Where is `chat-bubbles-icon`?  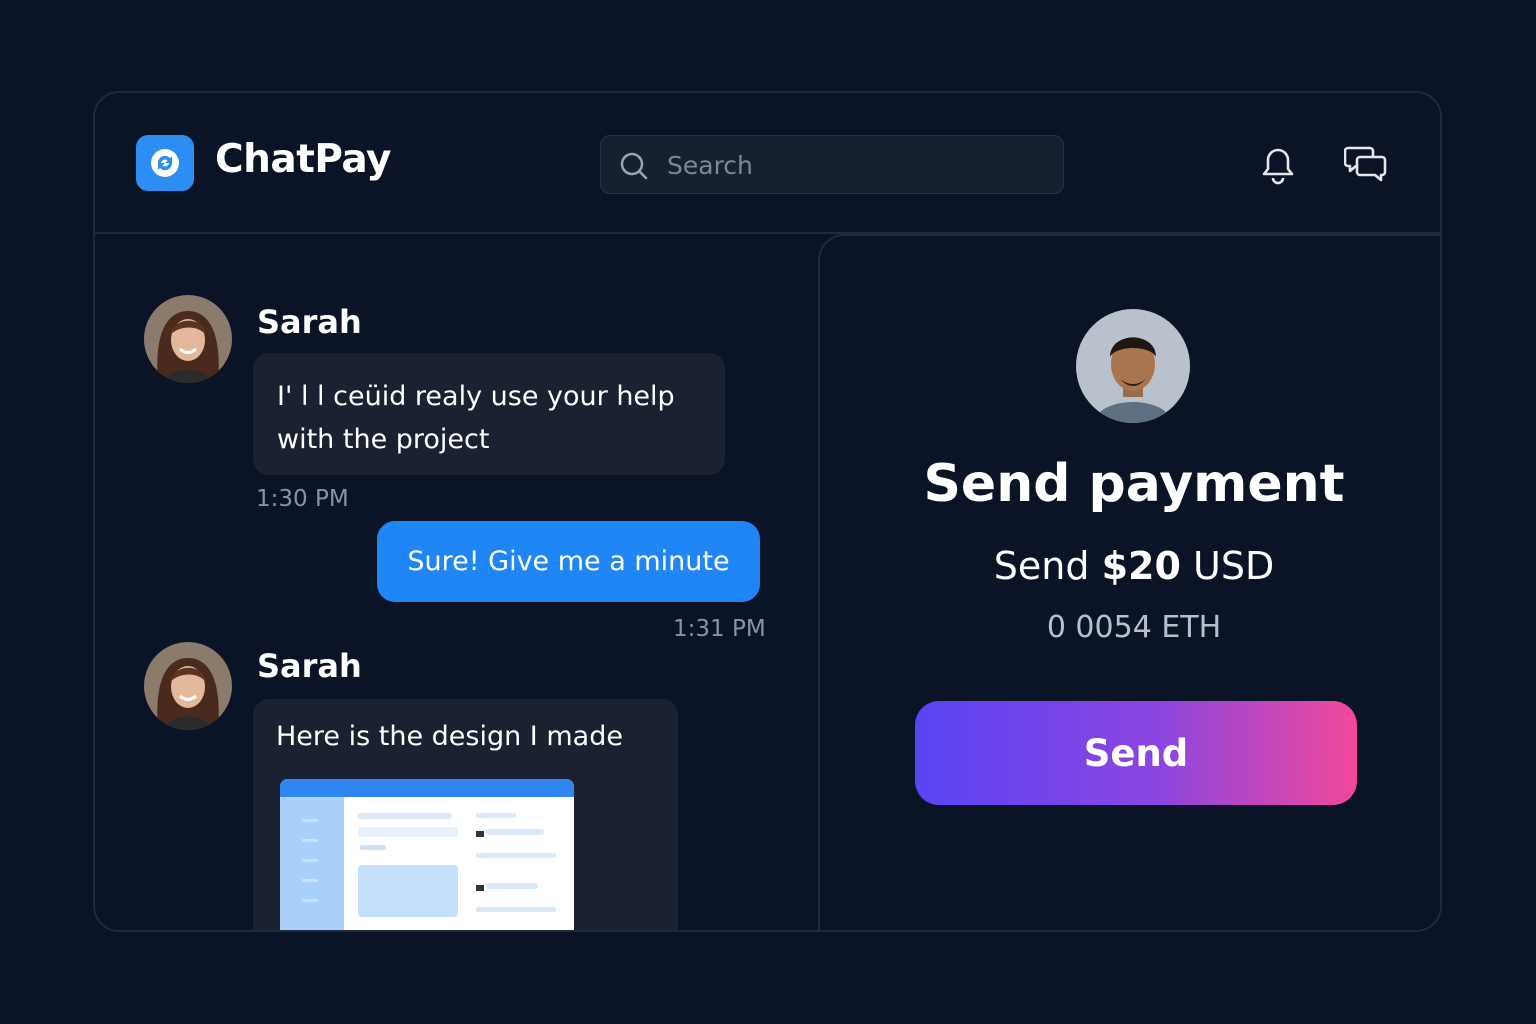
chat-bubbles-icon is located at coordinates (1365, 165).